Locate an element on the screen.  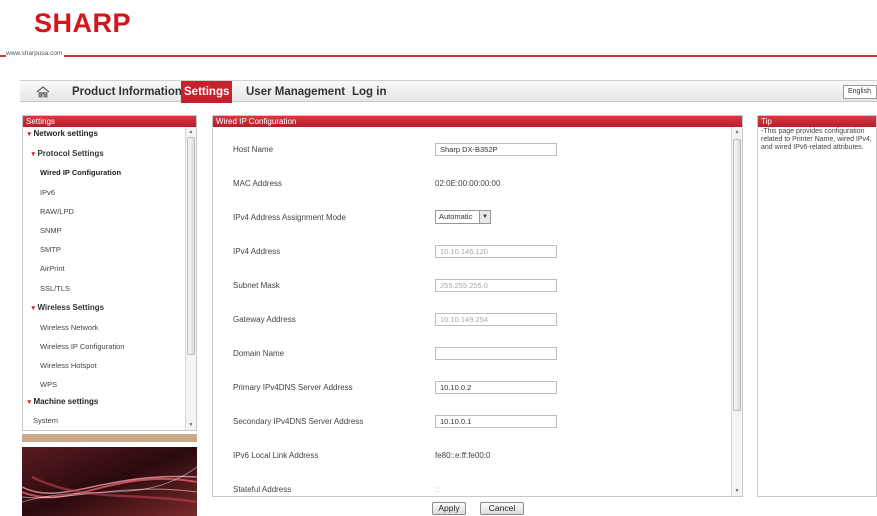
nav-product-information: Product Information is located at coordinates (127, 92).